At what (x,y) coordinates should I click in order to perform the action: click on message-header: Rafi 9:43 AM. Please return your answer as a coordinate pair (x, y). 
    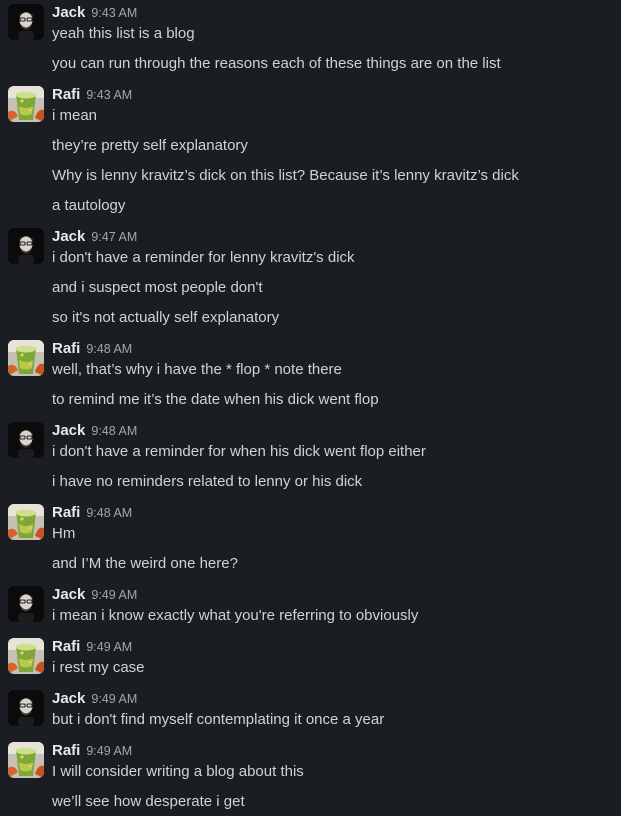
    Looking at the image, I should click on (92, 95).